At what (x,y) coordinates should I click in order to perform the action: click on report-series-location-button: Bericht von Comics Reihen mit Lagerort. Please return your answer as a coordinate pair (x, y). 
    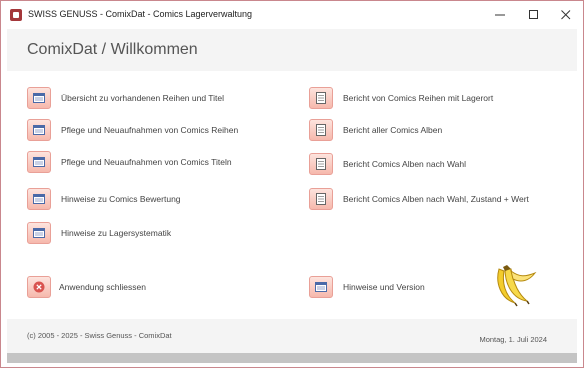
    Looking at the image, I should click on (401, 98).